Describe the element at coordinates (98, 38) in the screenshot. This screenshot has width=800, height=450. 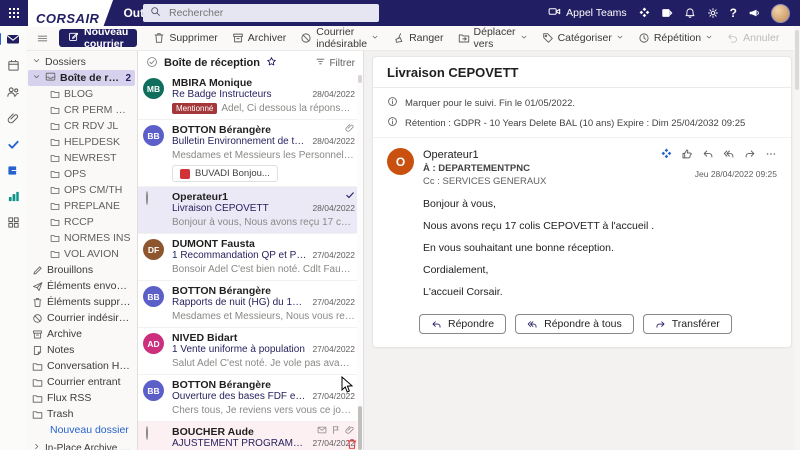
I see `new-mail-button: Nouveau courrier` at that location.